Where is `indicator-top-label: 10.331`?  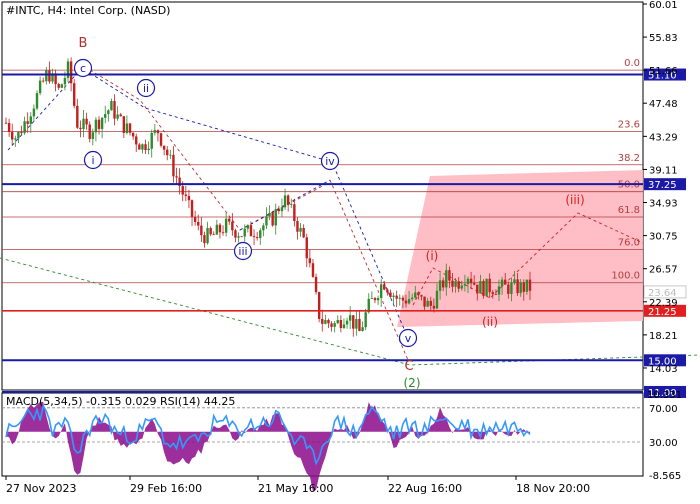 indicator-top-label: 10.331 is located at coordinates (664, 395).